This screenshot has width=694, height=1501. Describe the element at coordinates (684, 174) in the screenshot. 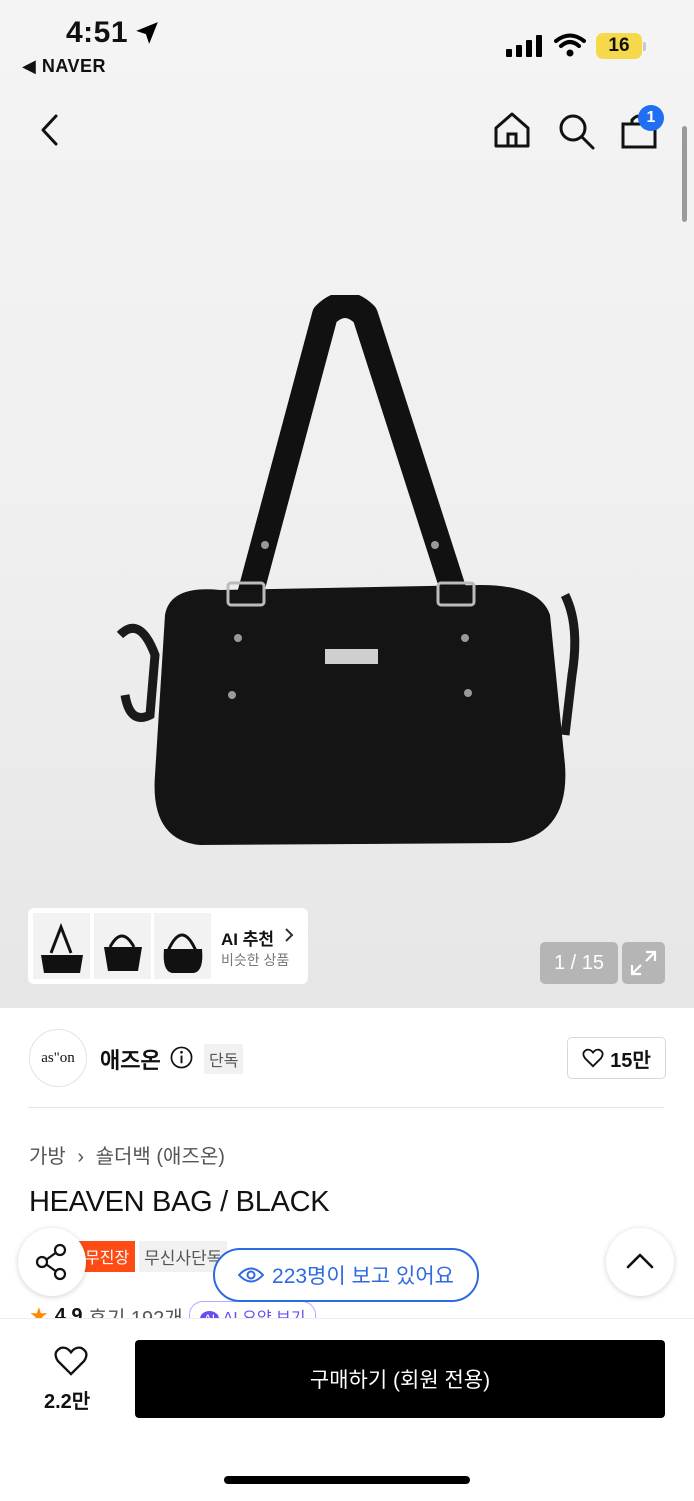

I see `scrollbar` at that location.